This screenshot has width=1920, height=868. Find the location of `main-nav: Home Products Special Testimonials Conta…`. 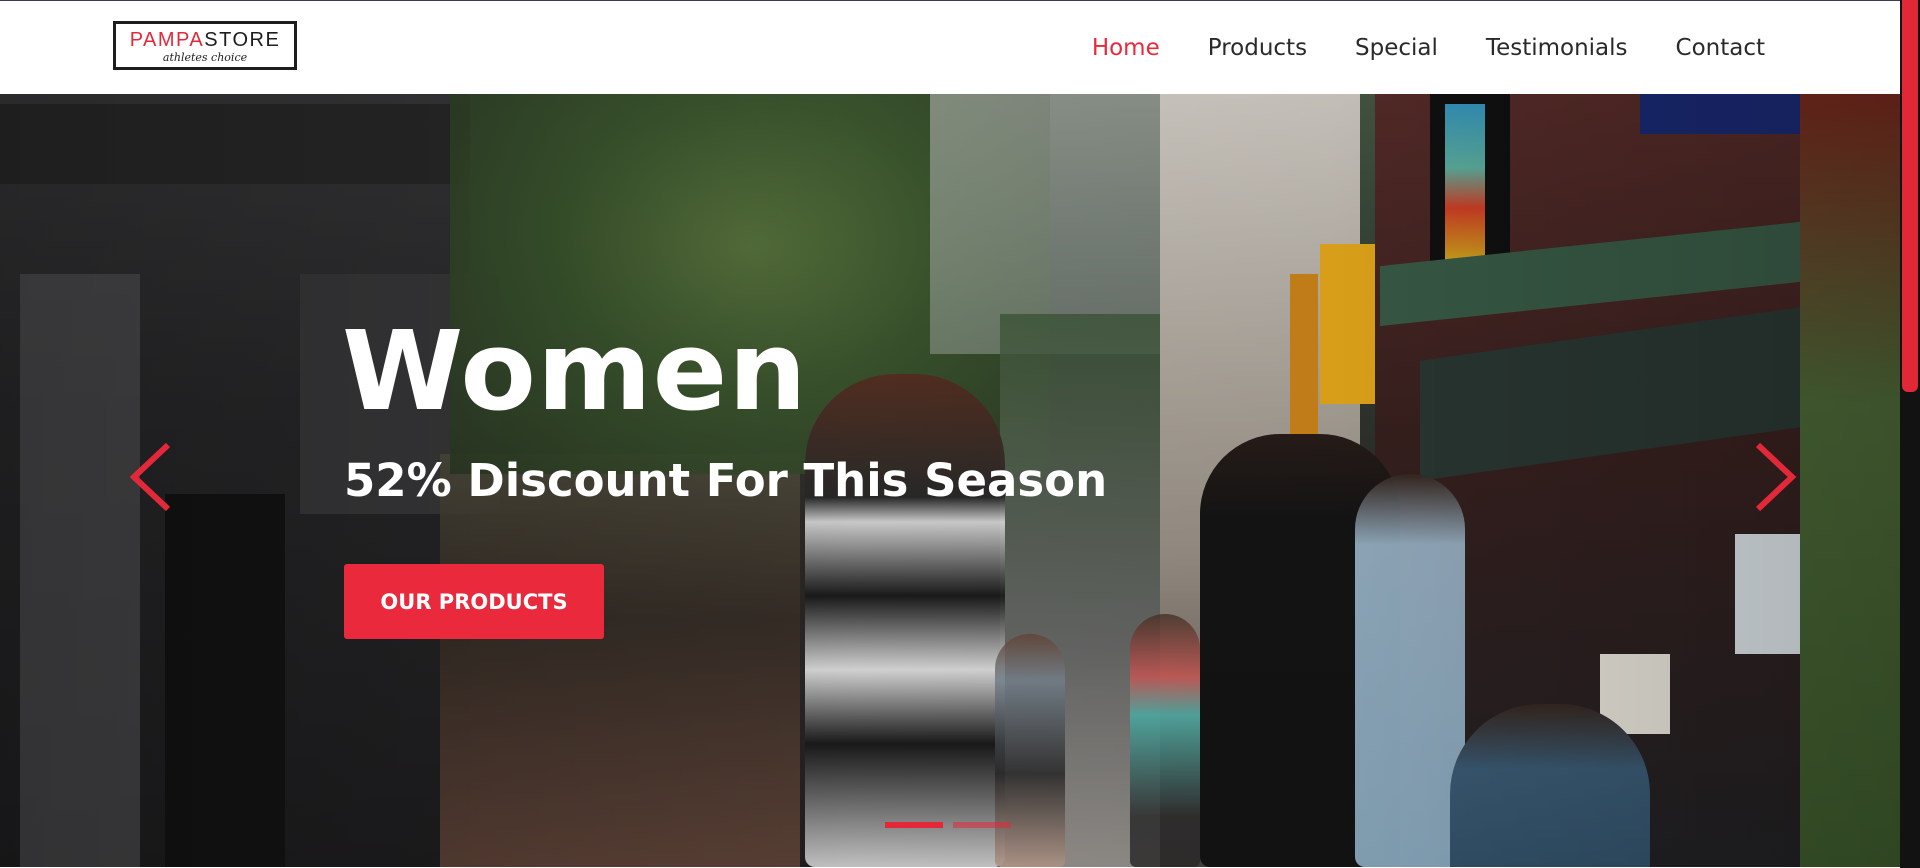

main-nav: Home Products Special Testimonials Conta… is located at coordinates (1428, 48).